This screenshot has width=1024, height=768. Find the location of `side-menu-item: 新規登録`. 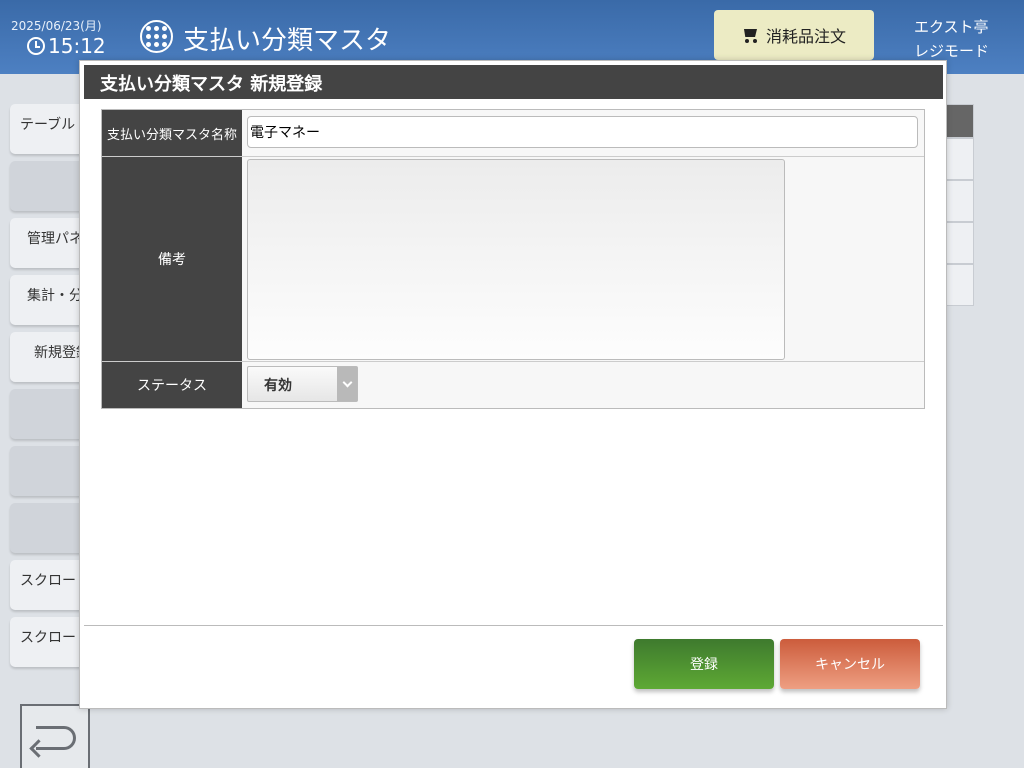

side-menu-item: 新規登録 is located at coordinates (47, 357).